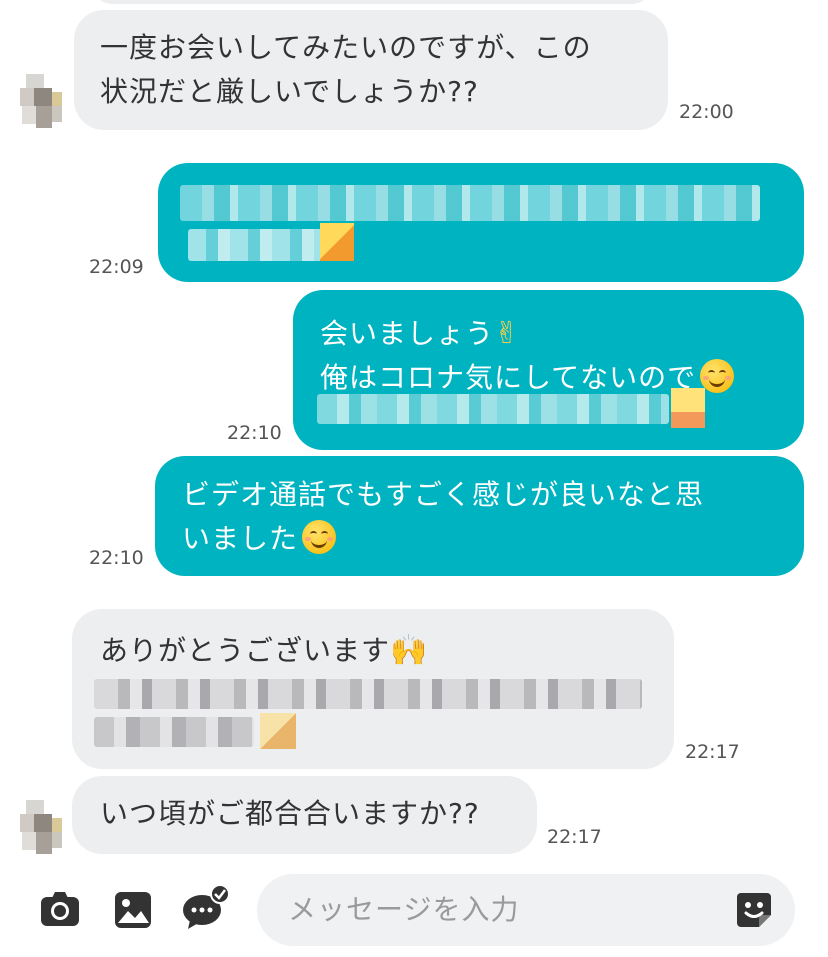 The height and width of the screenshot is (957, 828). I want to click on message-text-line: いました, so click(483, 539).